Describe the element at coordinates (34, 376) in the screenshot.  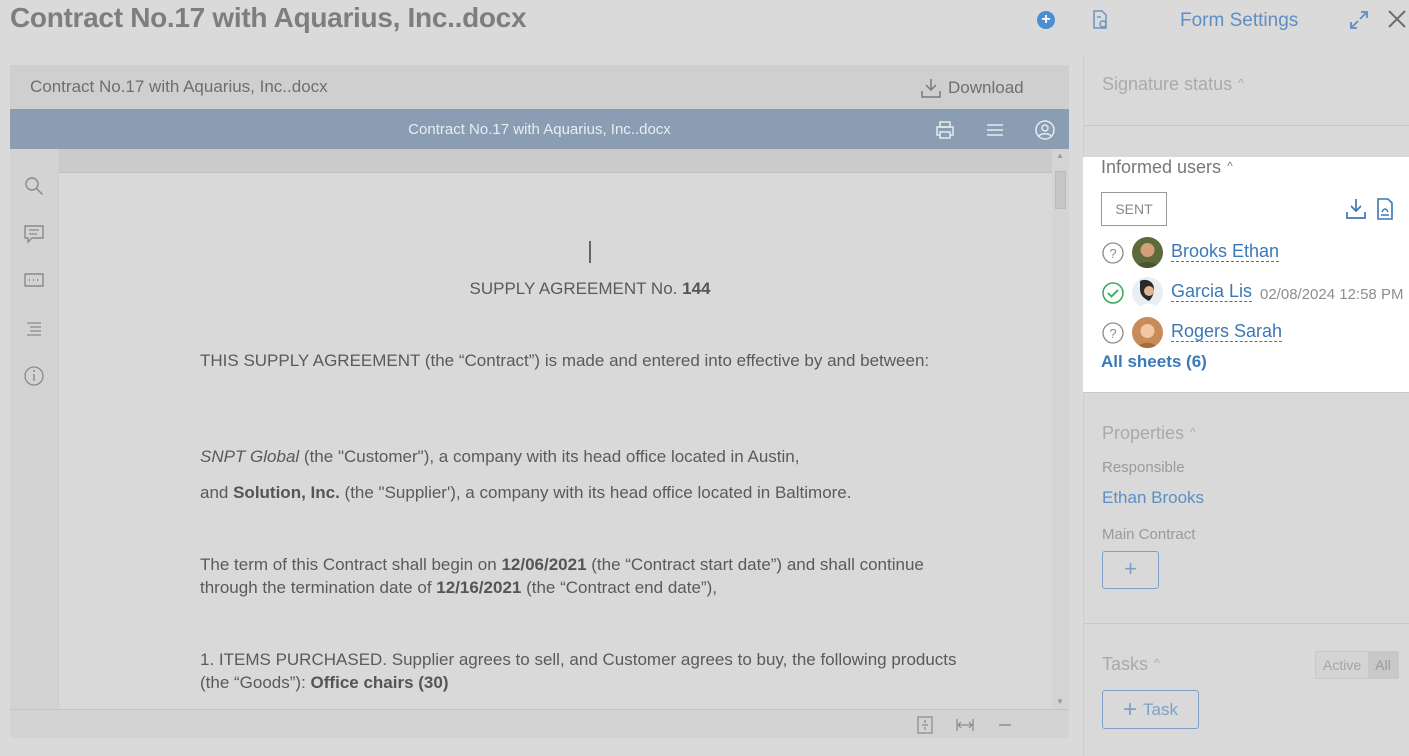
I see `info-icon` at that location.